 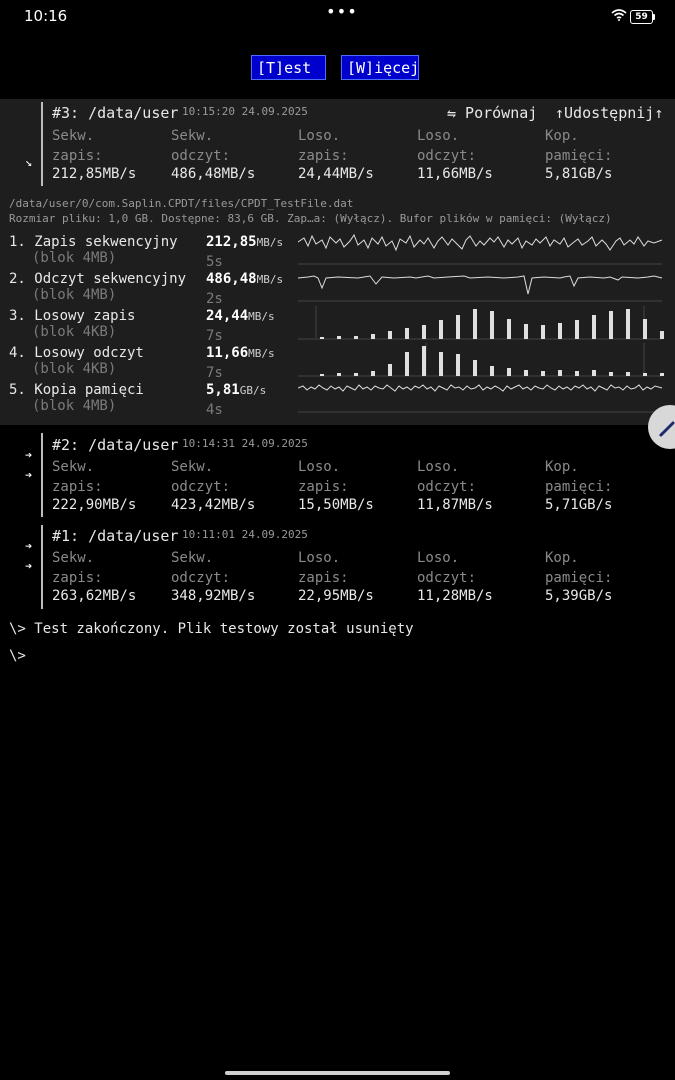 I want to click on edit-fab-button, so click(x=661, y=427).